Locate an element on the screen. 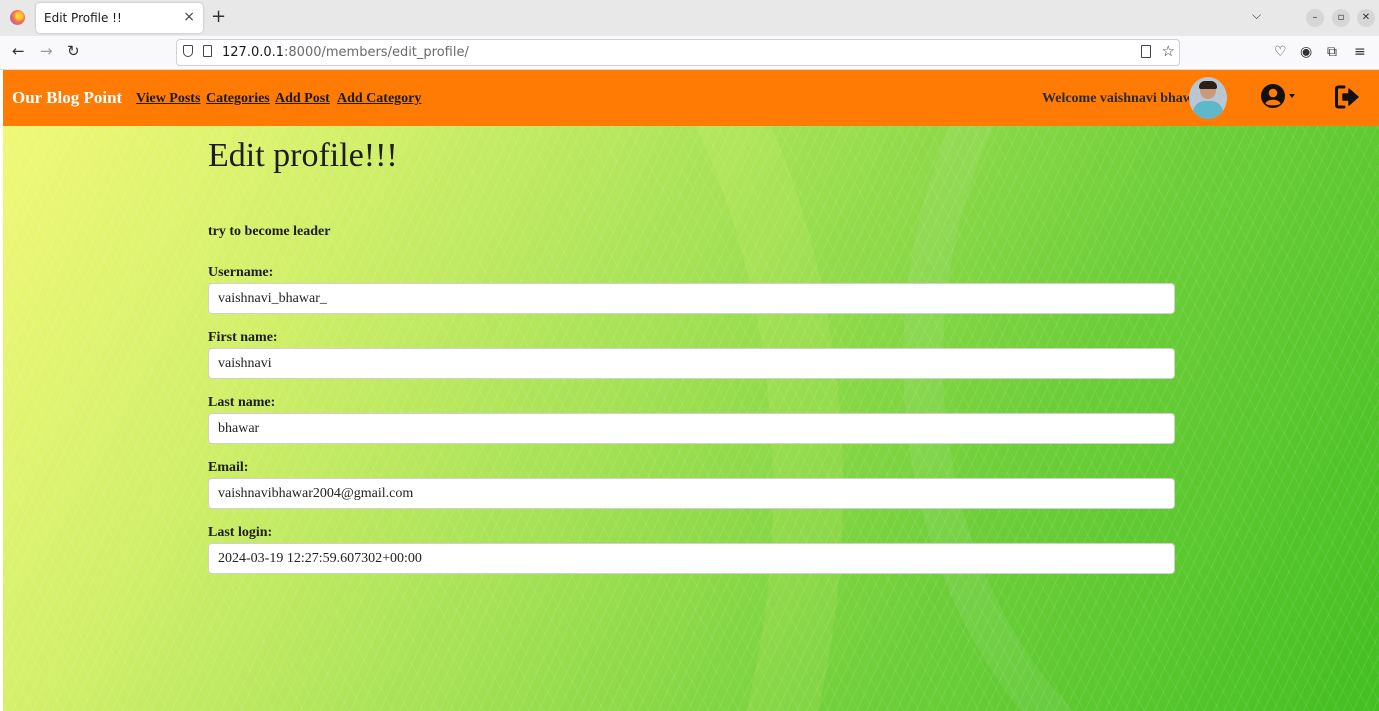  user-circle-icon is located at coordinates (1273, 96).